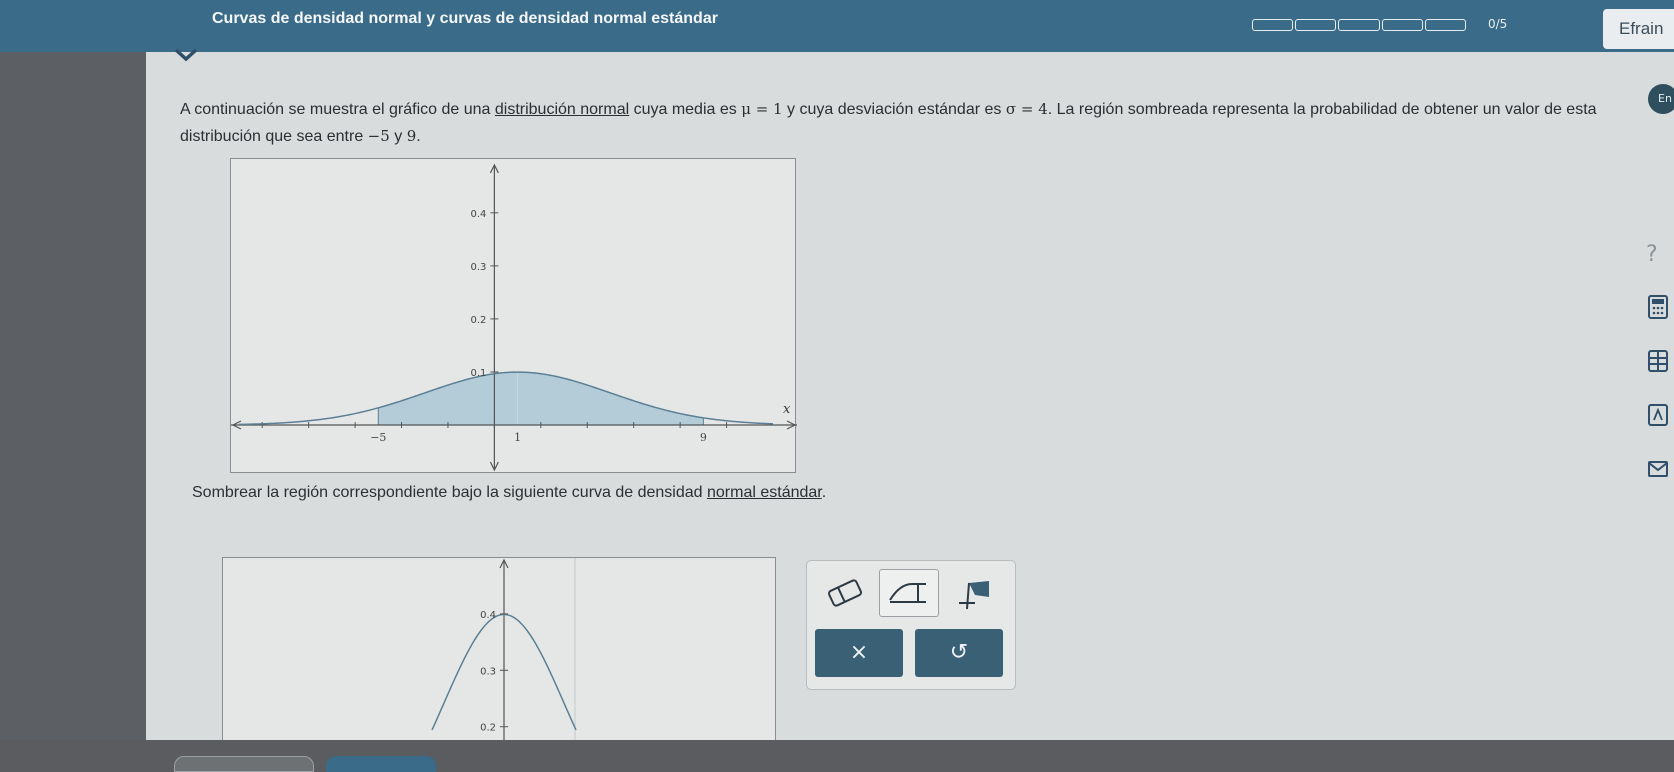  I want to click on normal-curve-graph: 0.1 0.2 0.3 0.4 −5 1 9 x, so click(513, 315).